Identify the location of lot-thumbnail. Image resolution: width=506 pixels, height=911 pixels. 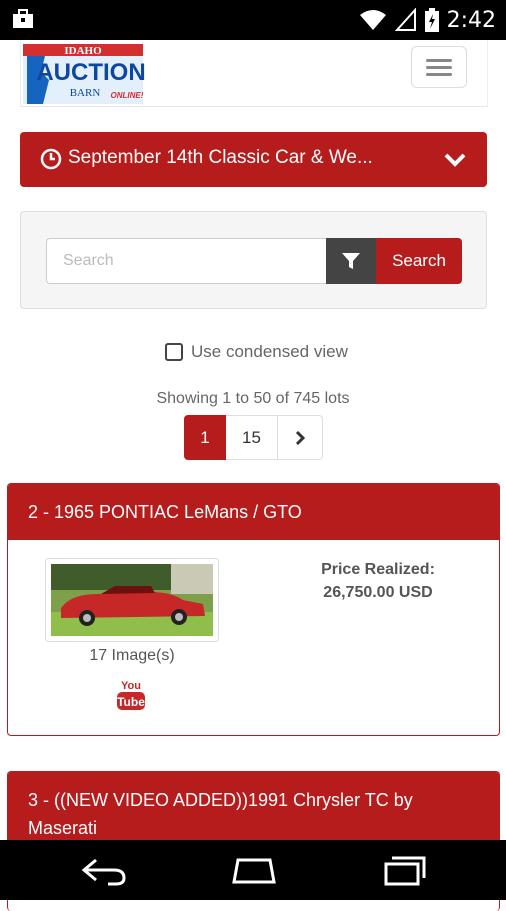
(132, 600).